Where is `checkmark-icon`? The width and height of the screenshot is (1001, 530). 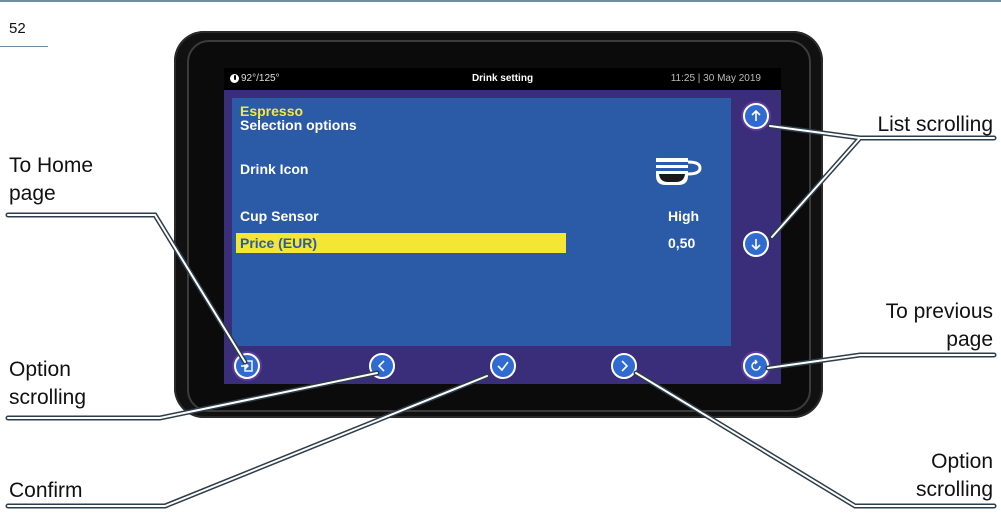
checkmark-icon is located at coordinates (503, 366).